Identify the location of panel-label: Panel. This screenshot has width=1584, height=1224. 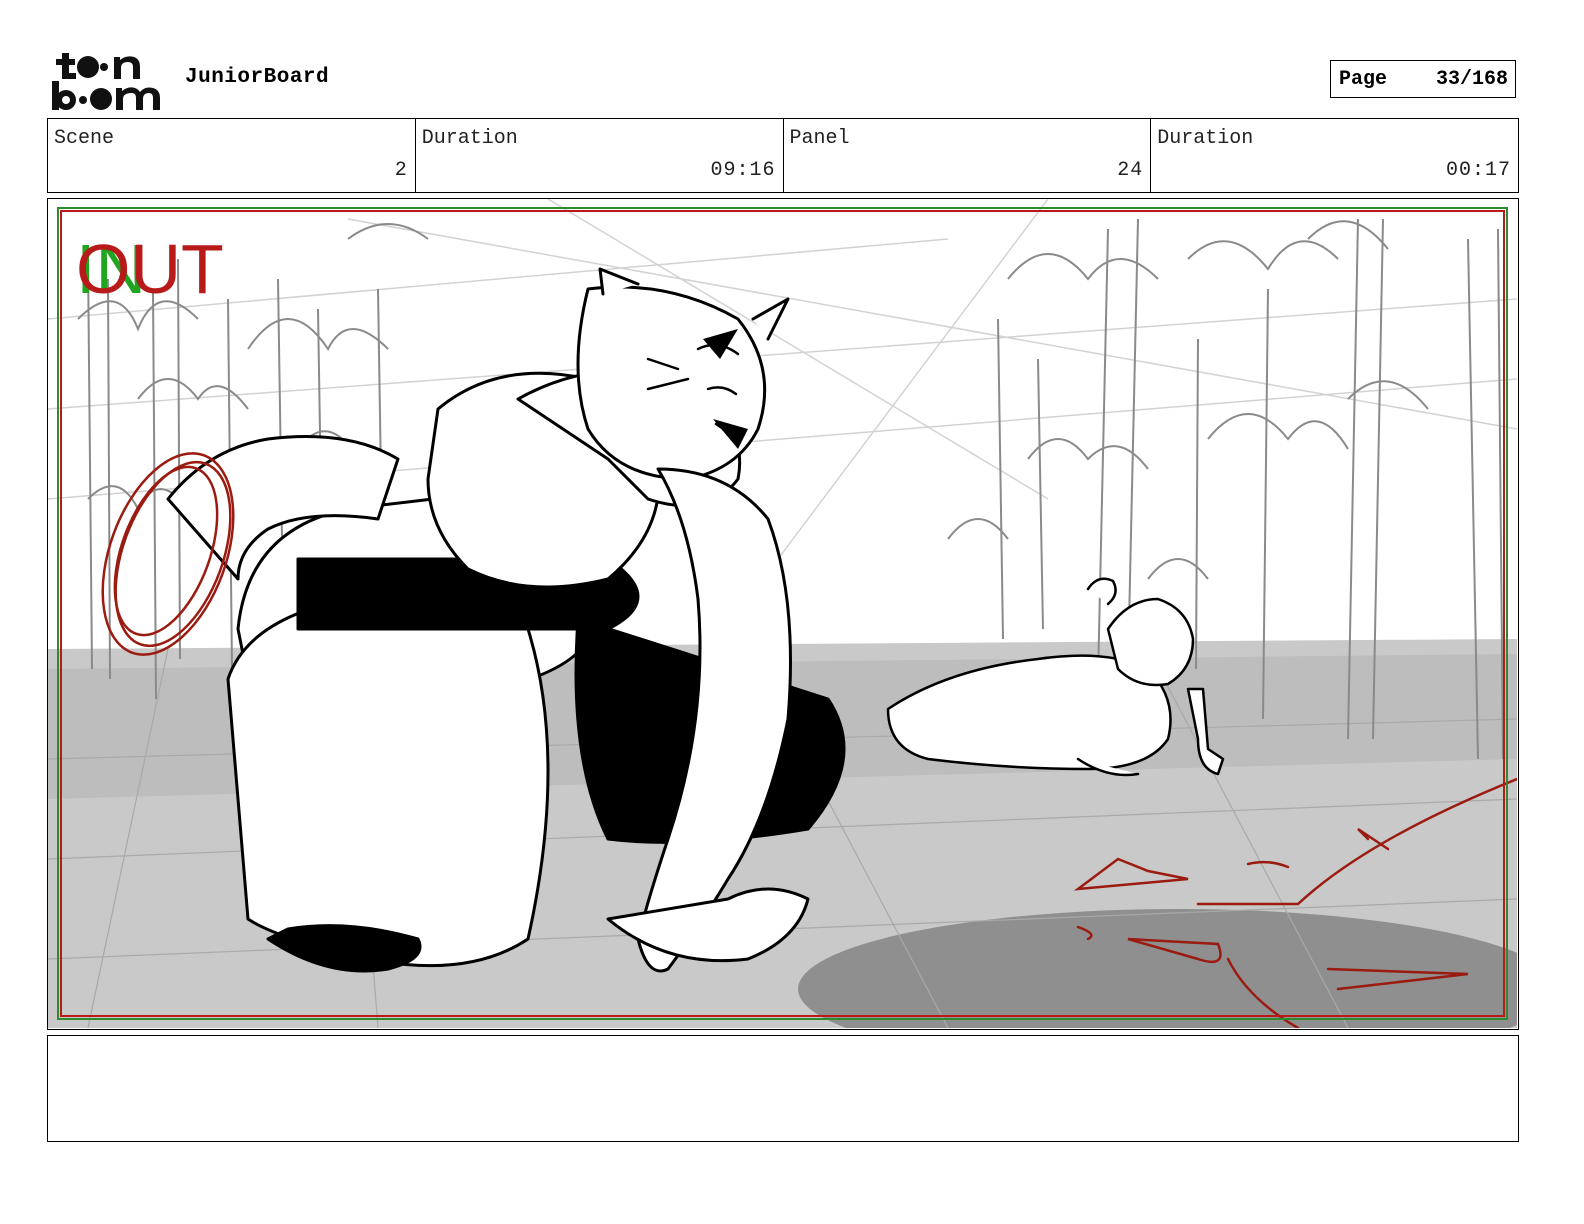
(819, 138).